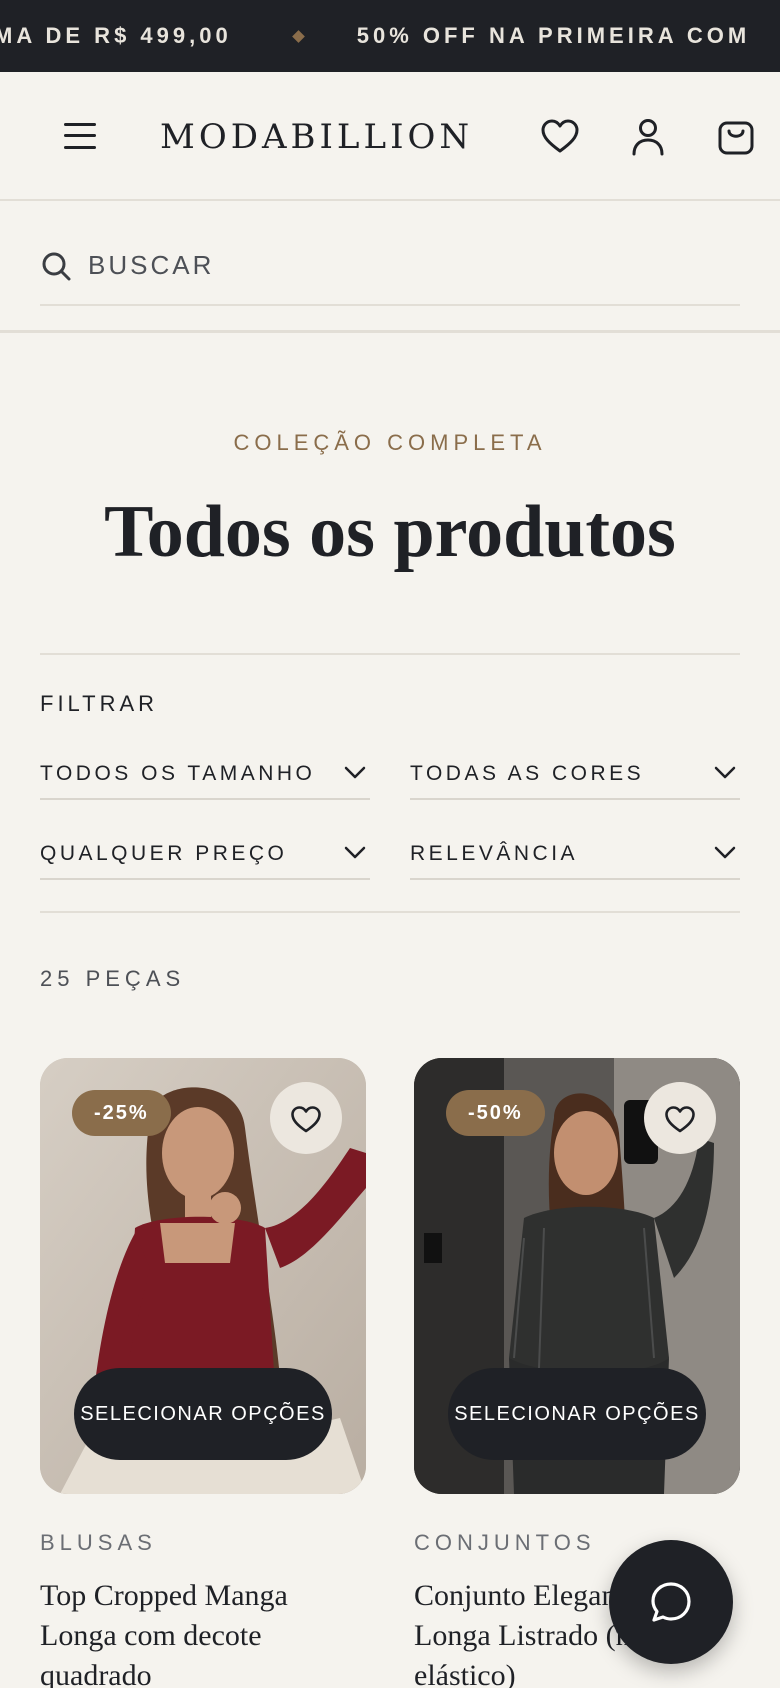  I want to click on site-logo: MODABILLION, so click(316, 137).